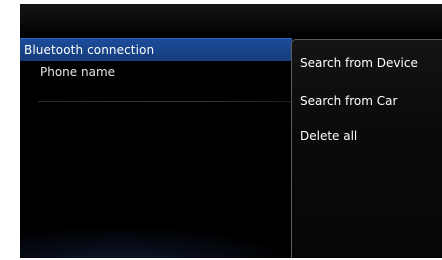 The width and height of the screenshot is (442, 260). Describe the element at coordinates (165, 101) in the screenshot. I see `row-divider` at that location.